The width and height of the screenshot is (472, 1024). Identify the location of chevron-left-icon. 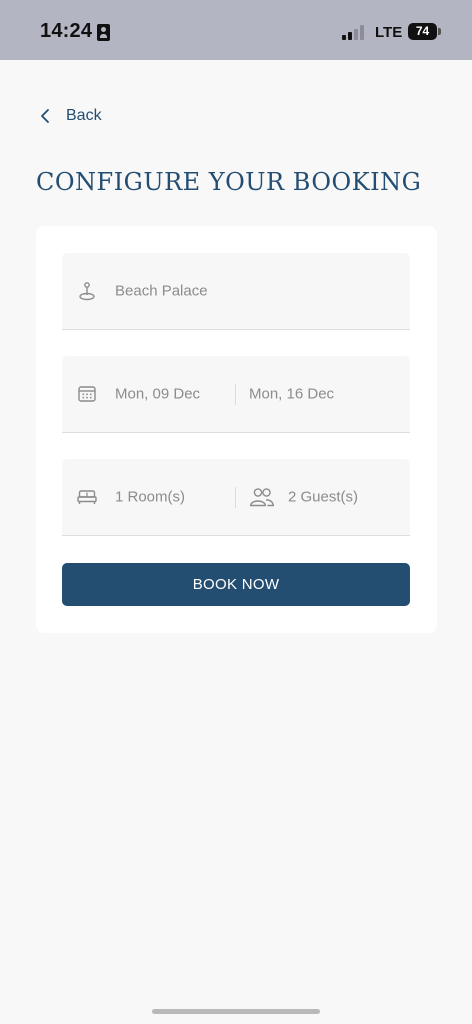
(45, 116).